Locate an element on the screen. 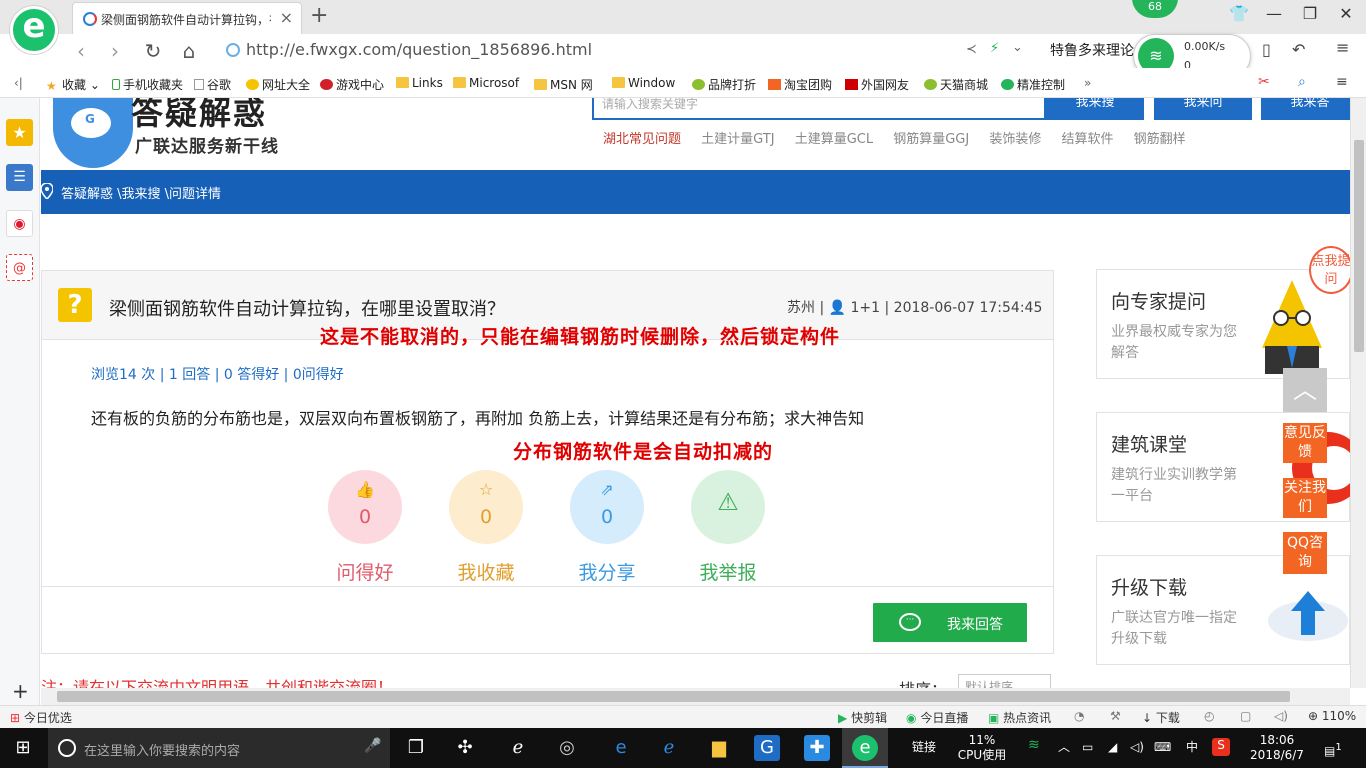 The width and height of the screenshot is (1366, 768). add-sidebar-item-icon: + is located at coordinates (20, 691).